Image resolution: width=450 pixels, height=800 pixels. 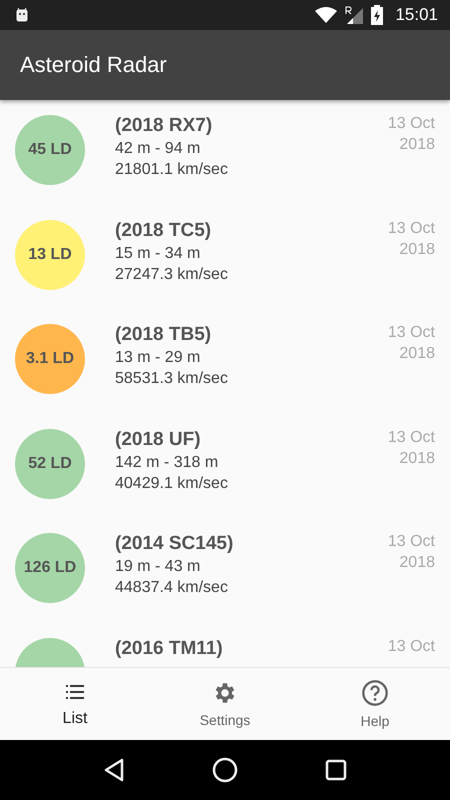 What do you see at coordinates (50, 463) in the screenshot?
I see `distance-label: 52 LD` at bounding box center [50, 463].